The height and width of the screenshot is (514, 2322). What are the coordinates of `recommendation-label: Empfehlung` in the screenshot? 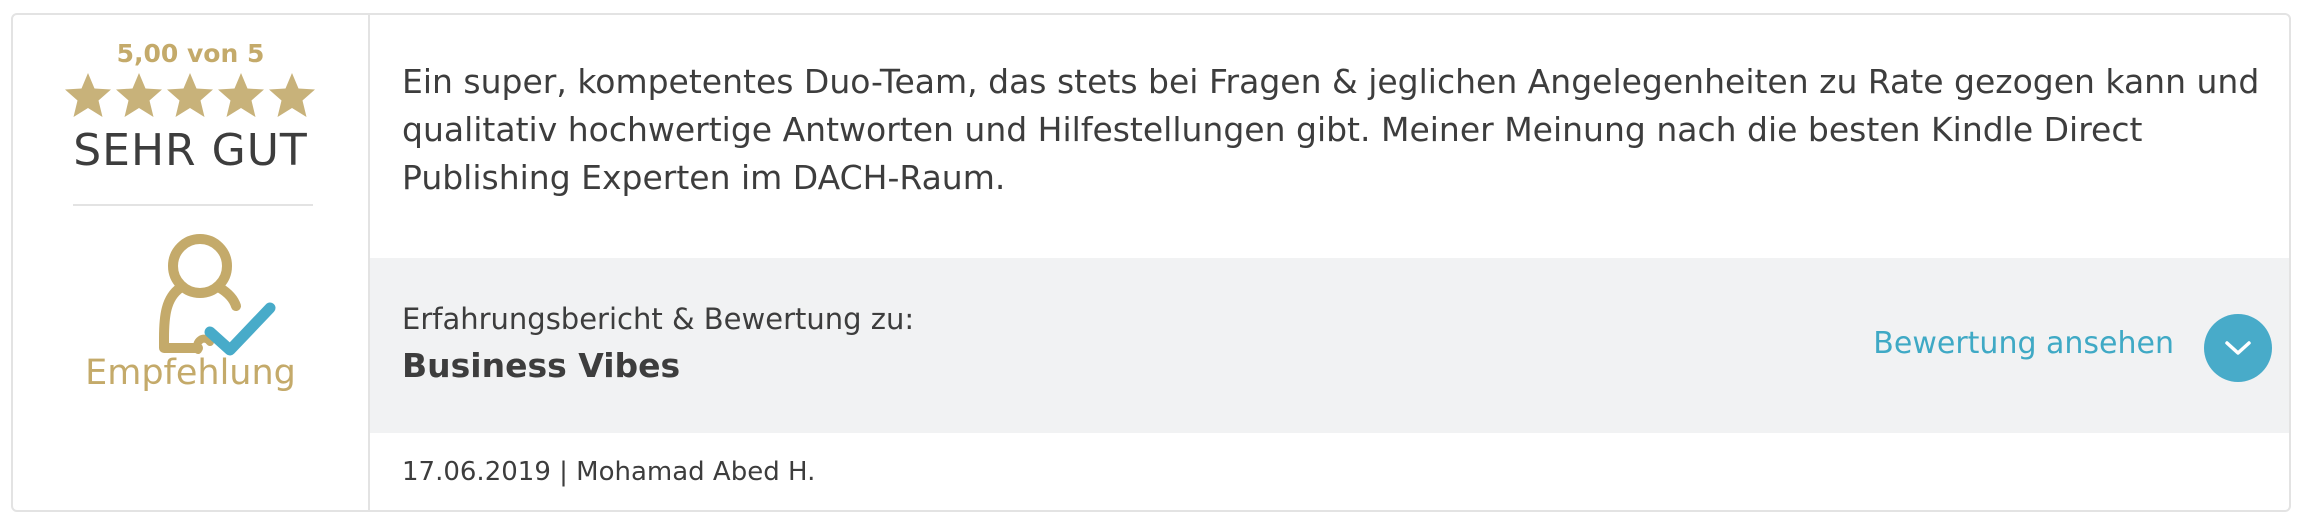 It's located at (190, 373).